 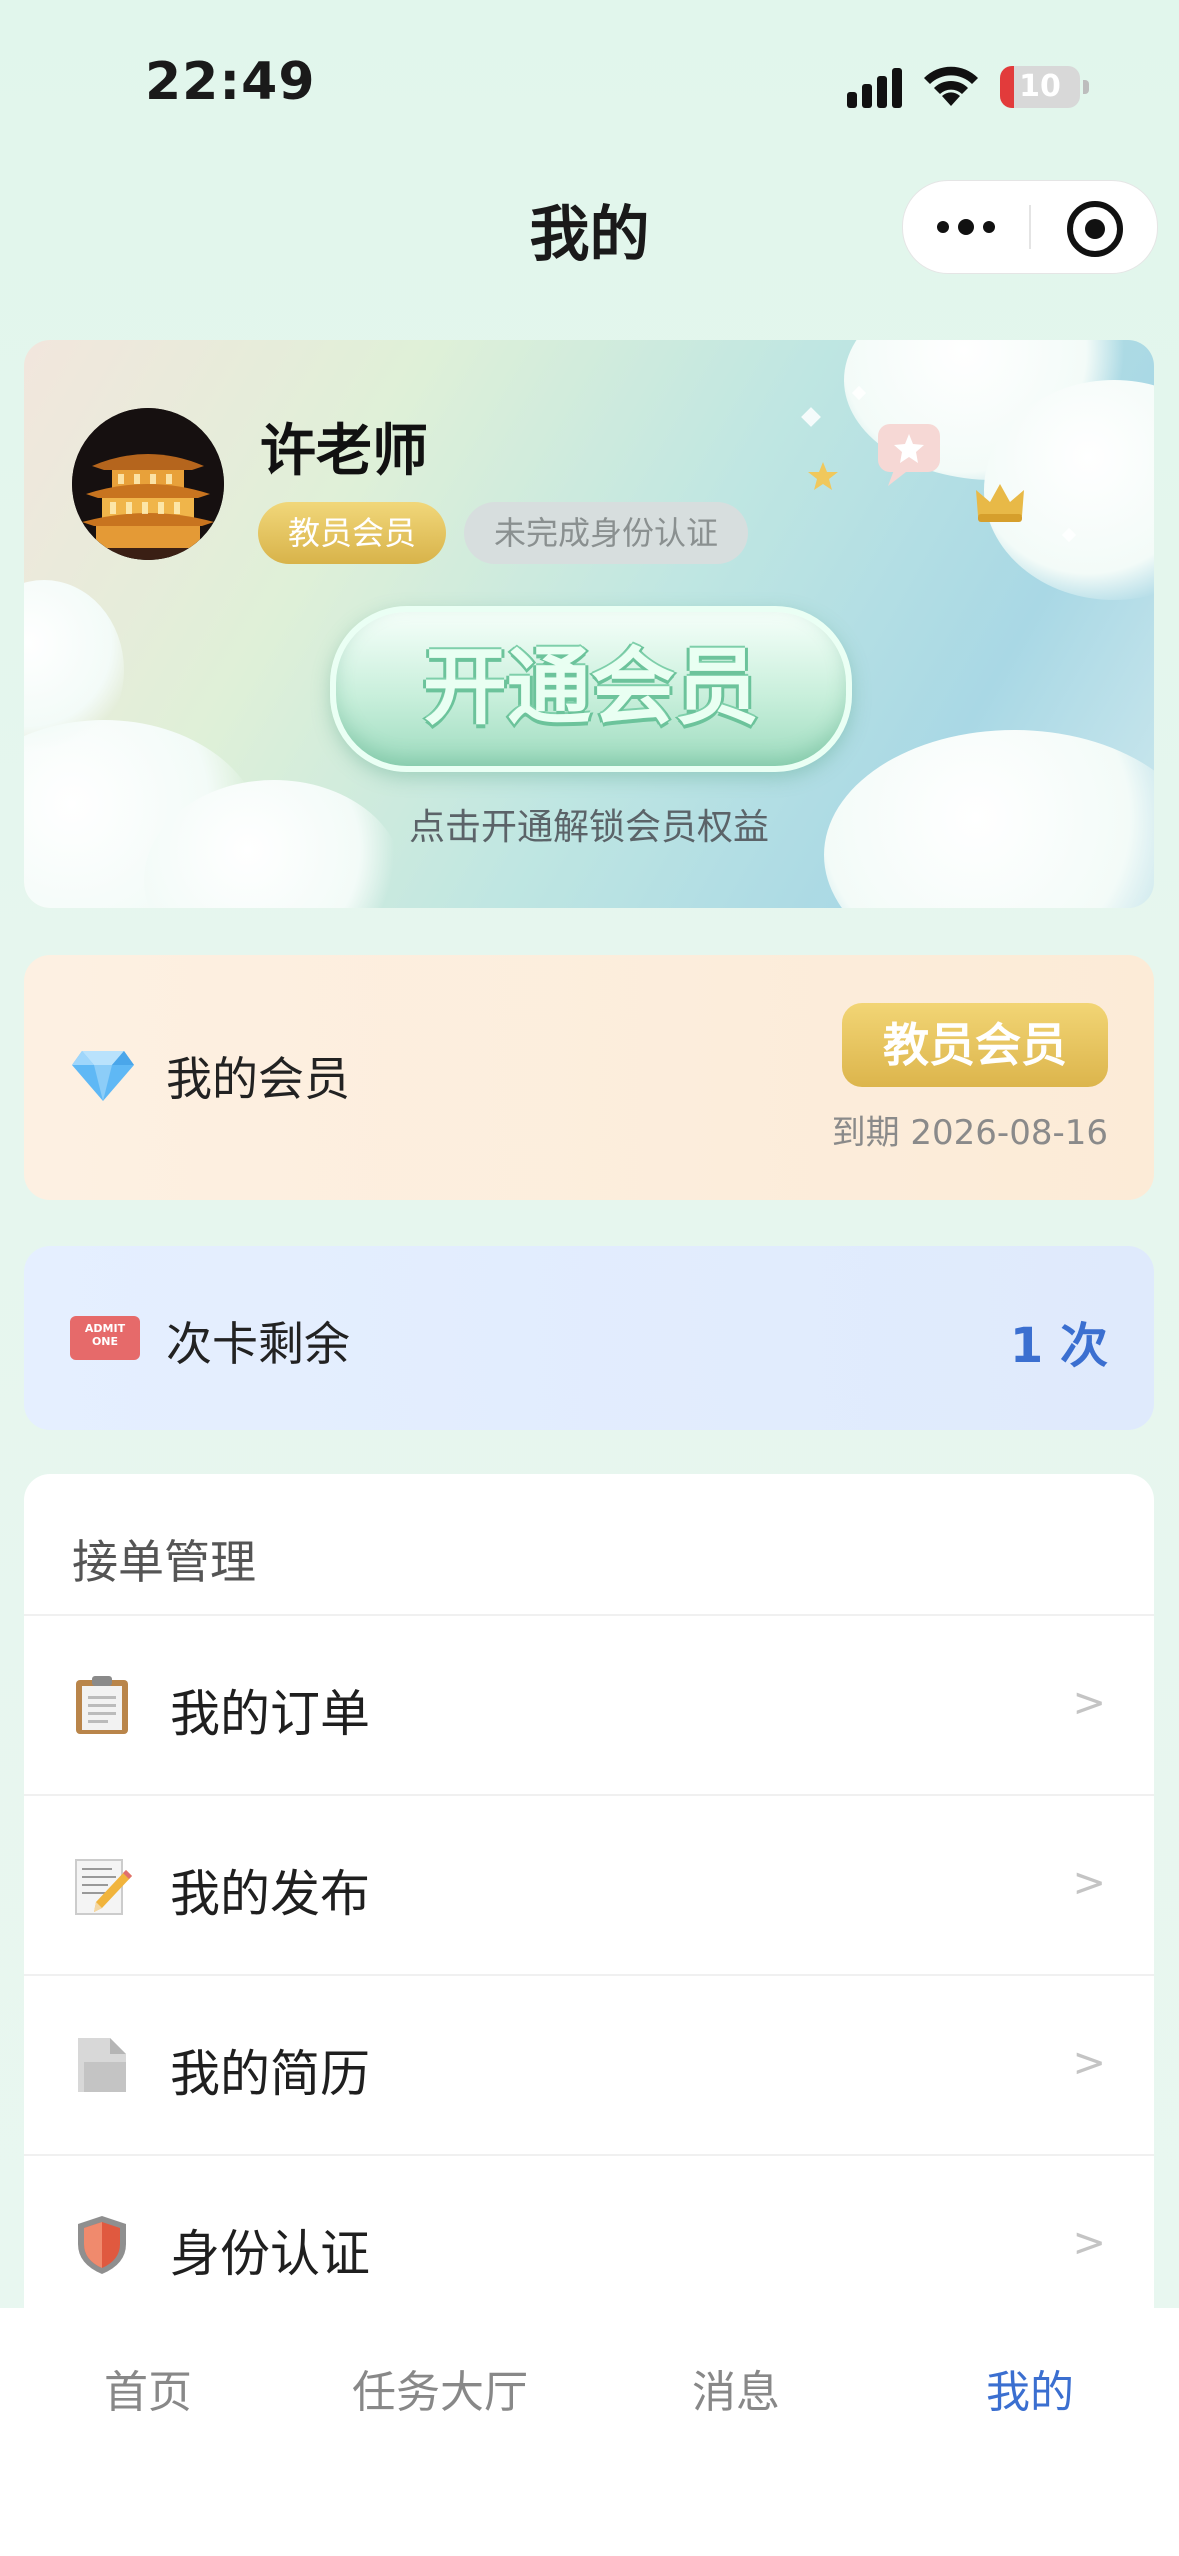 What do you see at coordinates (975, 1045) in the screenshot?
I see `member-level-badge: 教员会员` at bounding box center [975, 1045].